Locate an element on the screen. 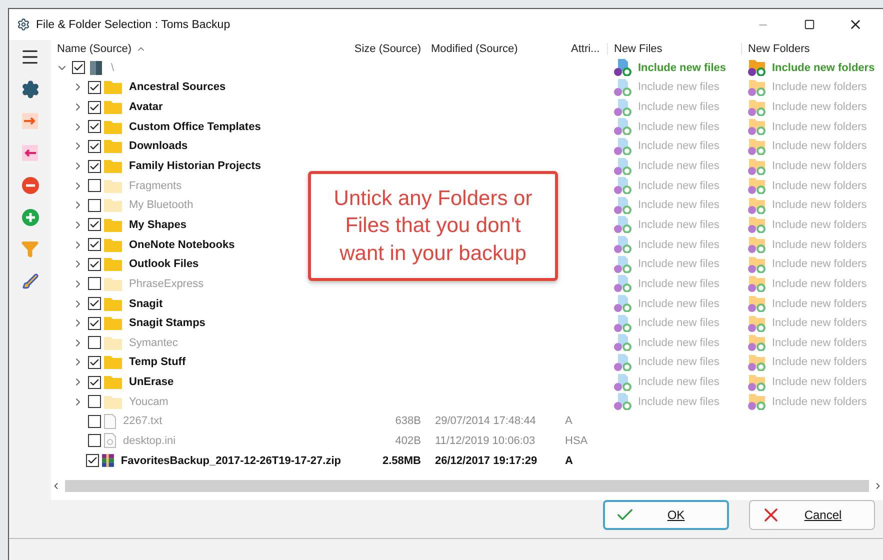 The image size is (883, 560). folder-name: My Bluetooth is located at coordinates (161, 205).